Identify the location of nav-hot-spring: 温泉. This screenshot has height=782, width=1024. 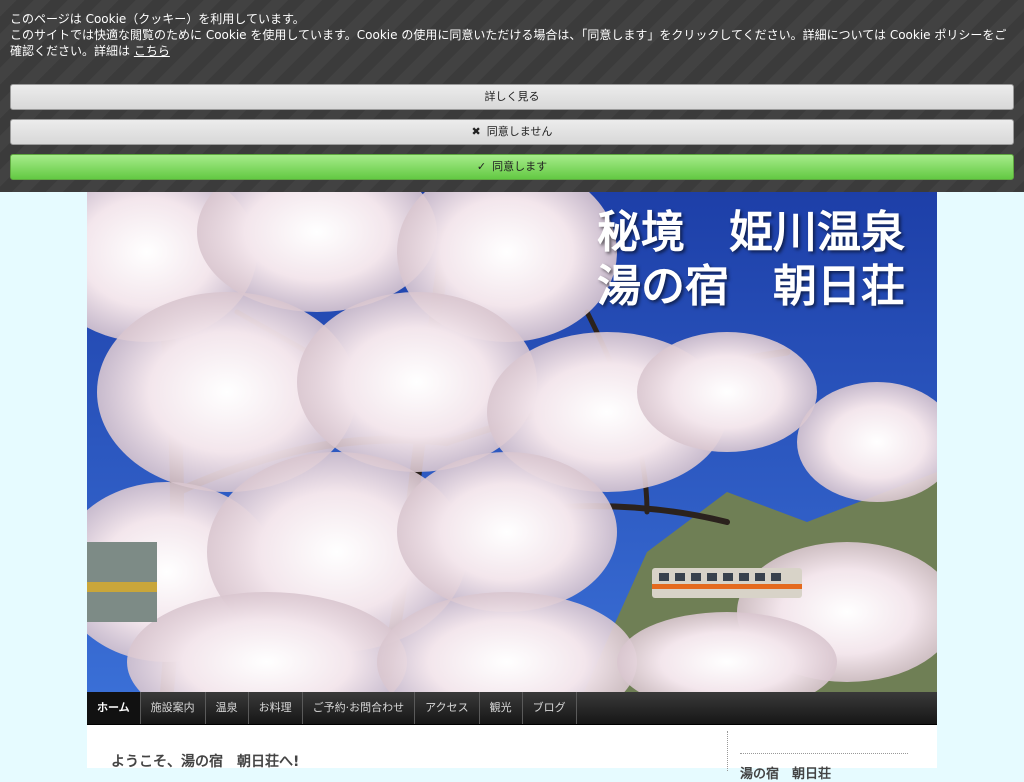
(227, 708).